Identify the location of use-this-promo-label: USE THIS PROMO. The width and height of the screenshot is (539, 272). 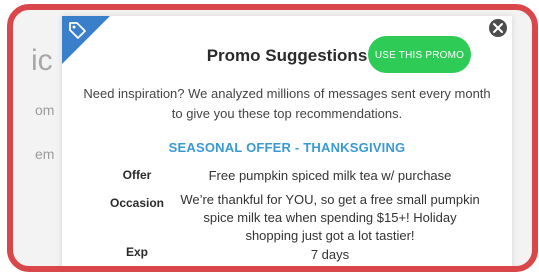
(419, 55).